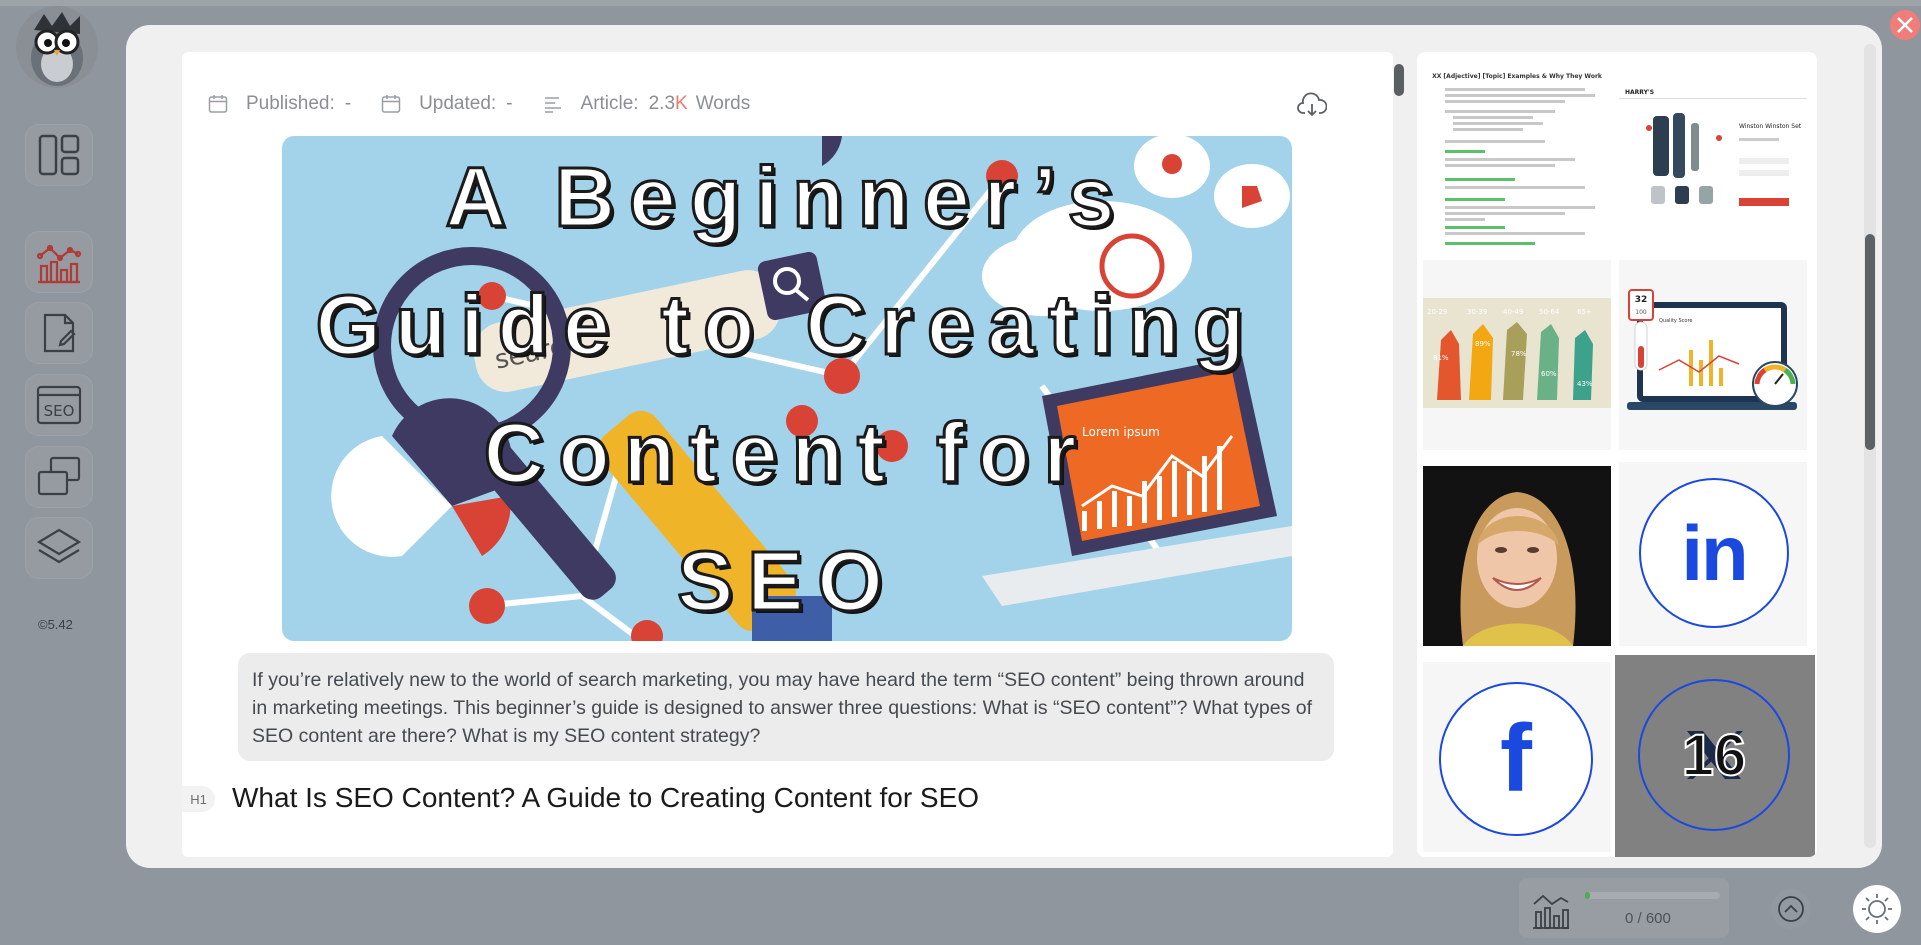  I want to click on words-label: Words, so click(723, 103).